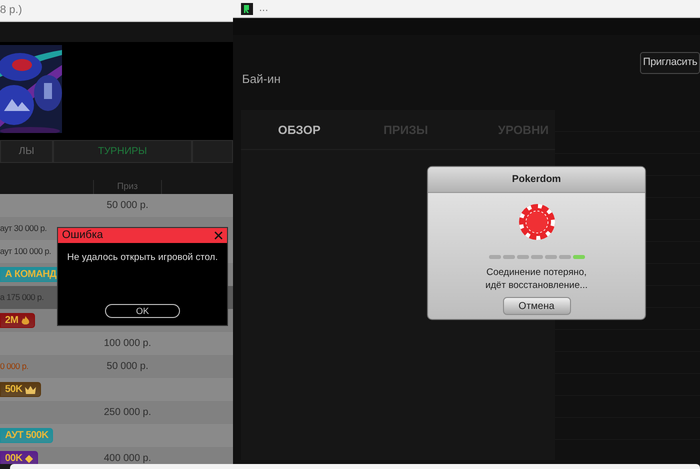 The height and width of the screenshot is (469, 700). What do you see at coordinates (18, 320) in the screenshot?
I see `tournament-badge: 2М` at bounding box center [18, 320].